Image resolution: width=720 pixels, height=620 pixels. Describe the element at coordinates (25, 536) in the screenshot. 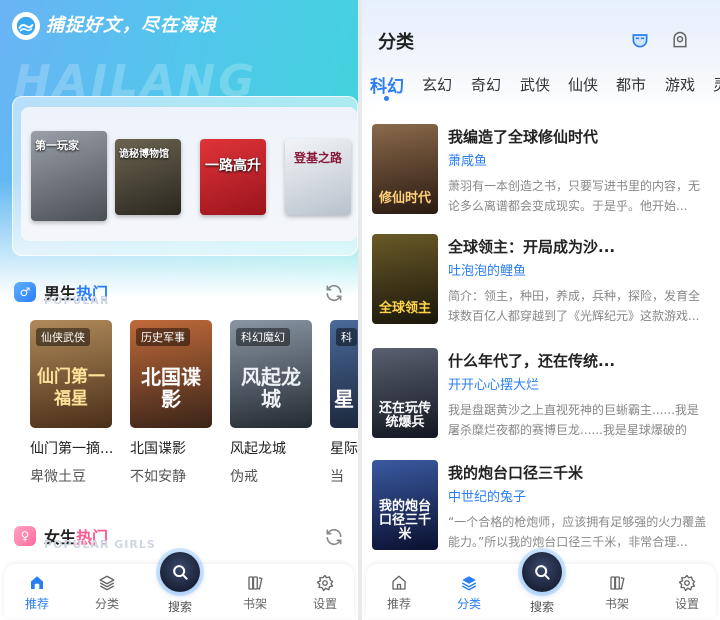

I see `female-icon: ♀` at that location.